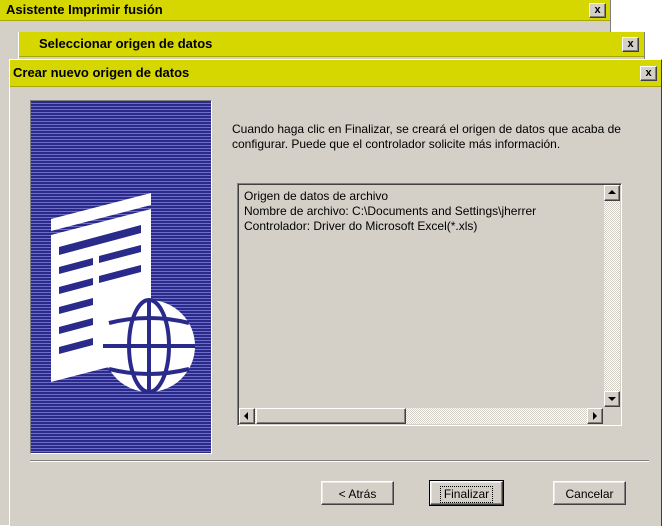  I want to click on arrow-right-icon, so click(595, 416).